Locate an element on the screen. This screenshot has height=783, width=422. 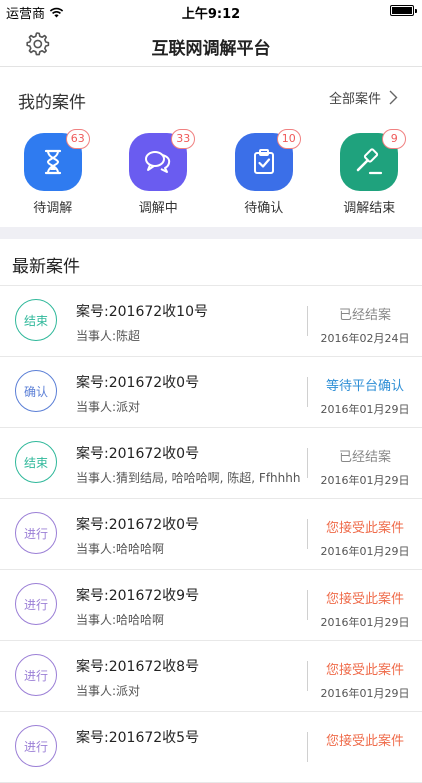
case-type-awaiting-confirm: 10 待确认 is located at coordinates (264, 174).